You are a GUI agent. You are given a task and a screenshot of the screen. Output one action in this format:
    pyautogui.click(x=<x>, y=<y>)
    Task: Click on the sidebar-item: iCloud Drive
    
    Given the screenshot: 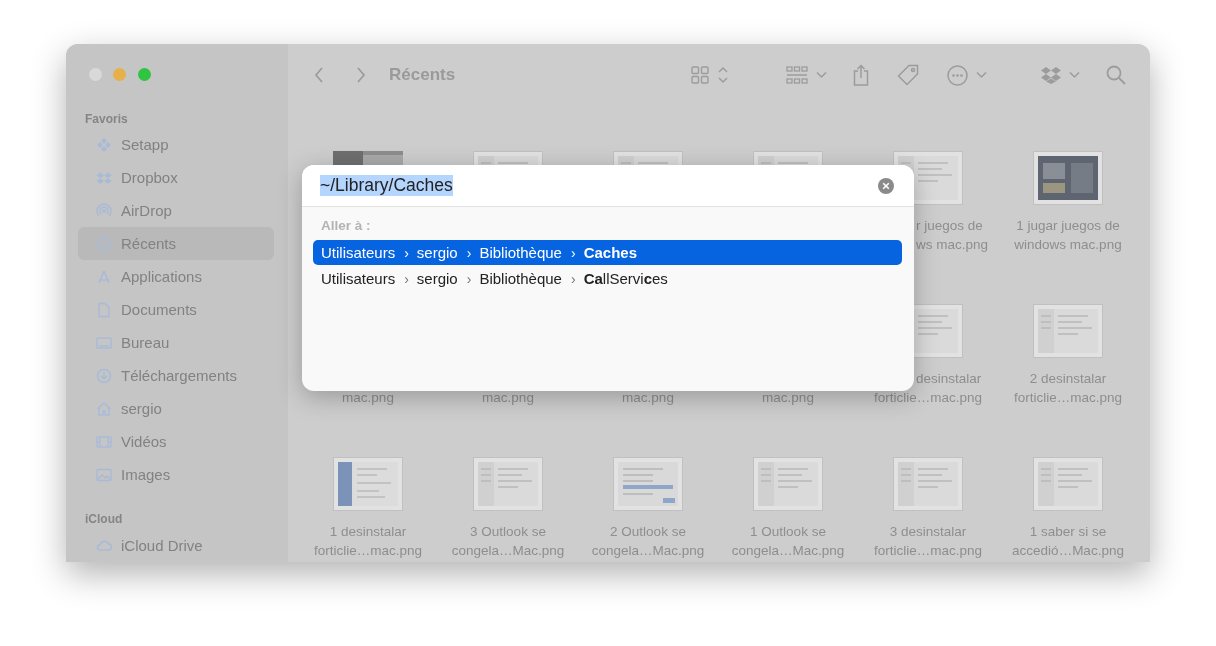 What is the action you would take?
    pyautogui.click(x=176, y=545)
    